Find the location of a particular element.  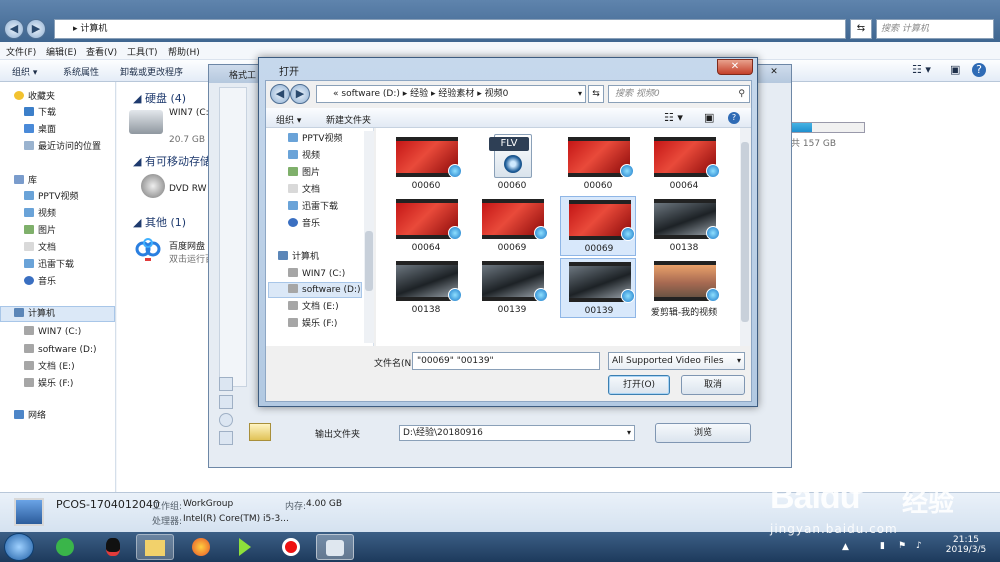

nav-lib-thunder: 迅雷下载 is located at coordinates (49, 265).